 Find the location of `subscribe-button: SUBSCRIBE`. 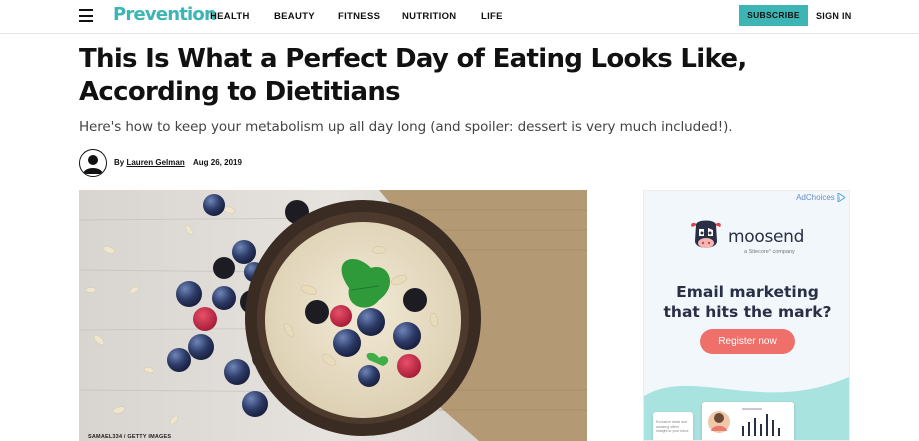

subscribe-button: SUBSCRIBE is located at coordinates (773, 15).